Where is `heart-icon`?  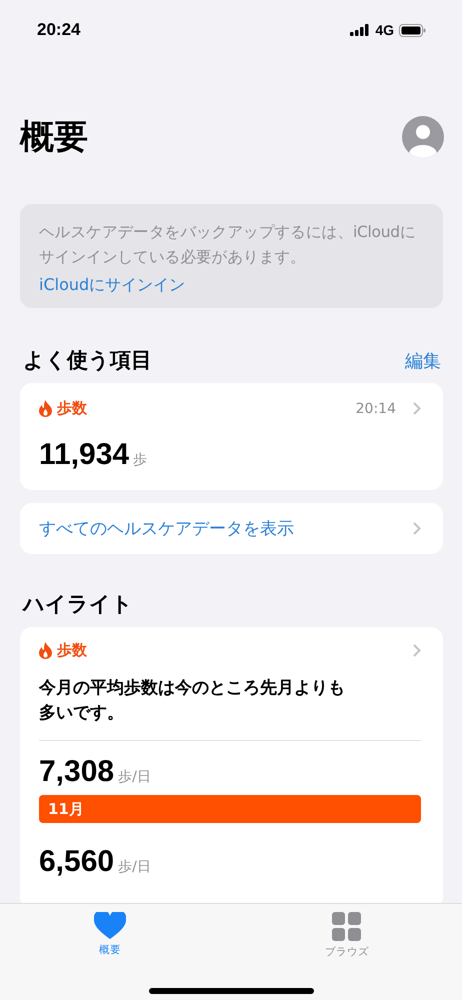 heart-icon is located at coordinates (110, 926).